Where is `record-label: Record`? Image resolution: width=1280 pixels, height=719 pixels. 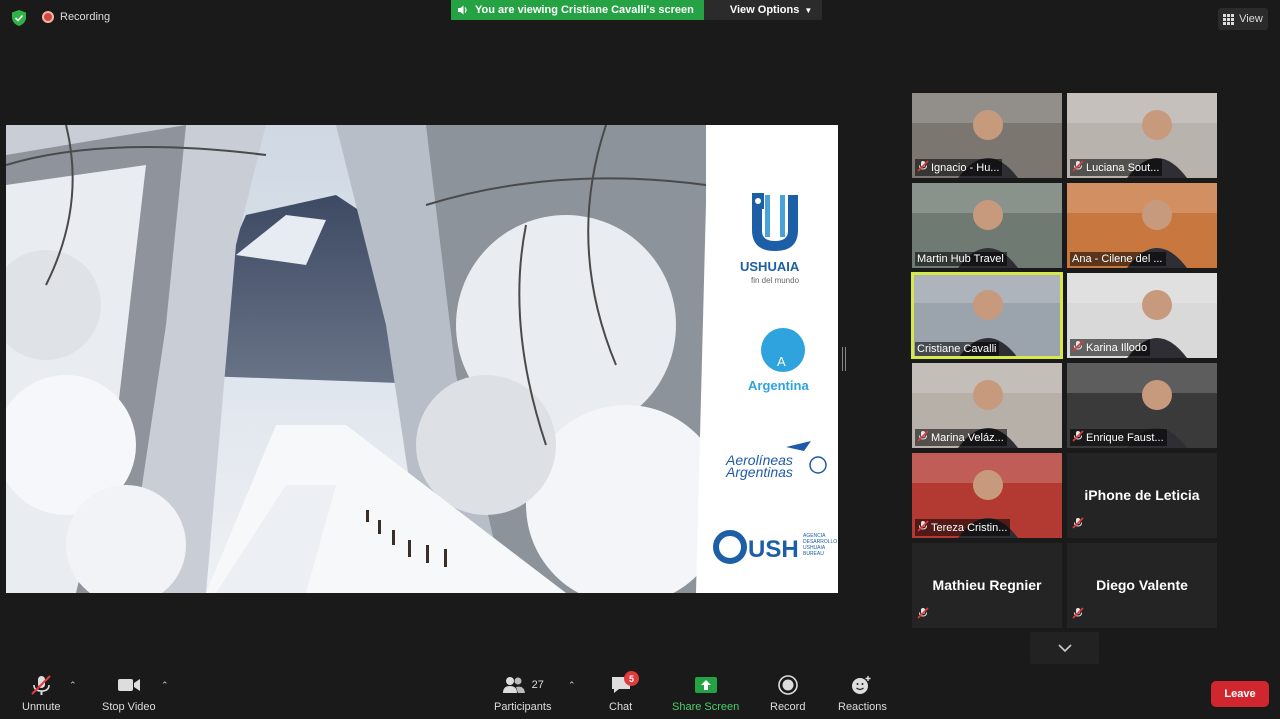
record-label: Record is located at coordinates (788, 707).